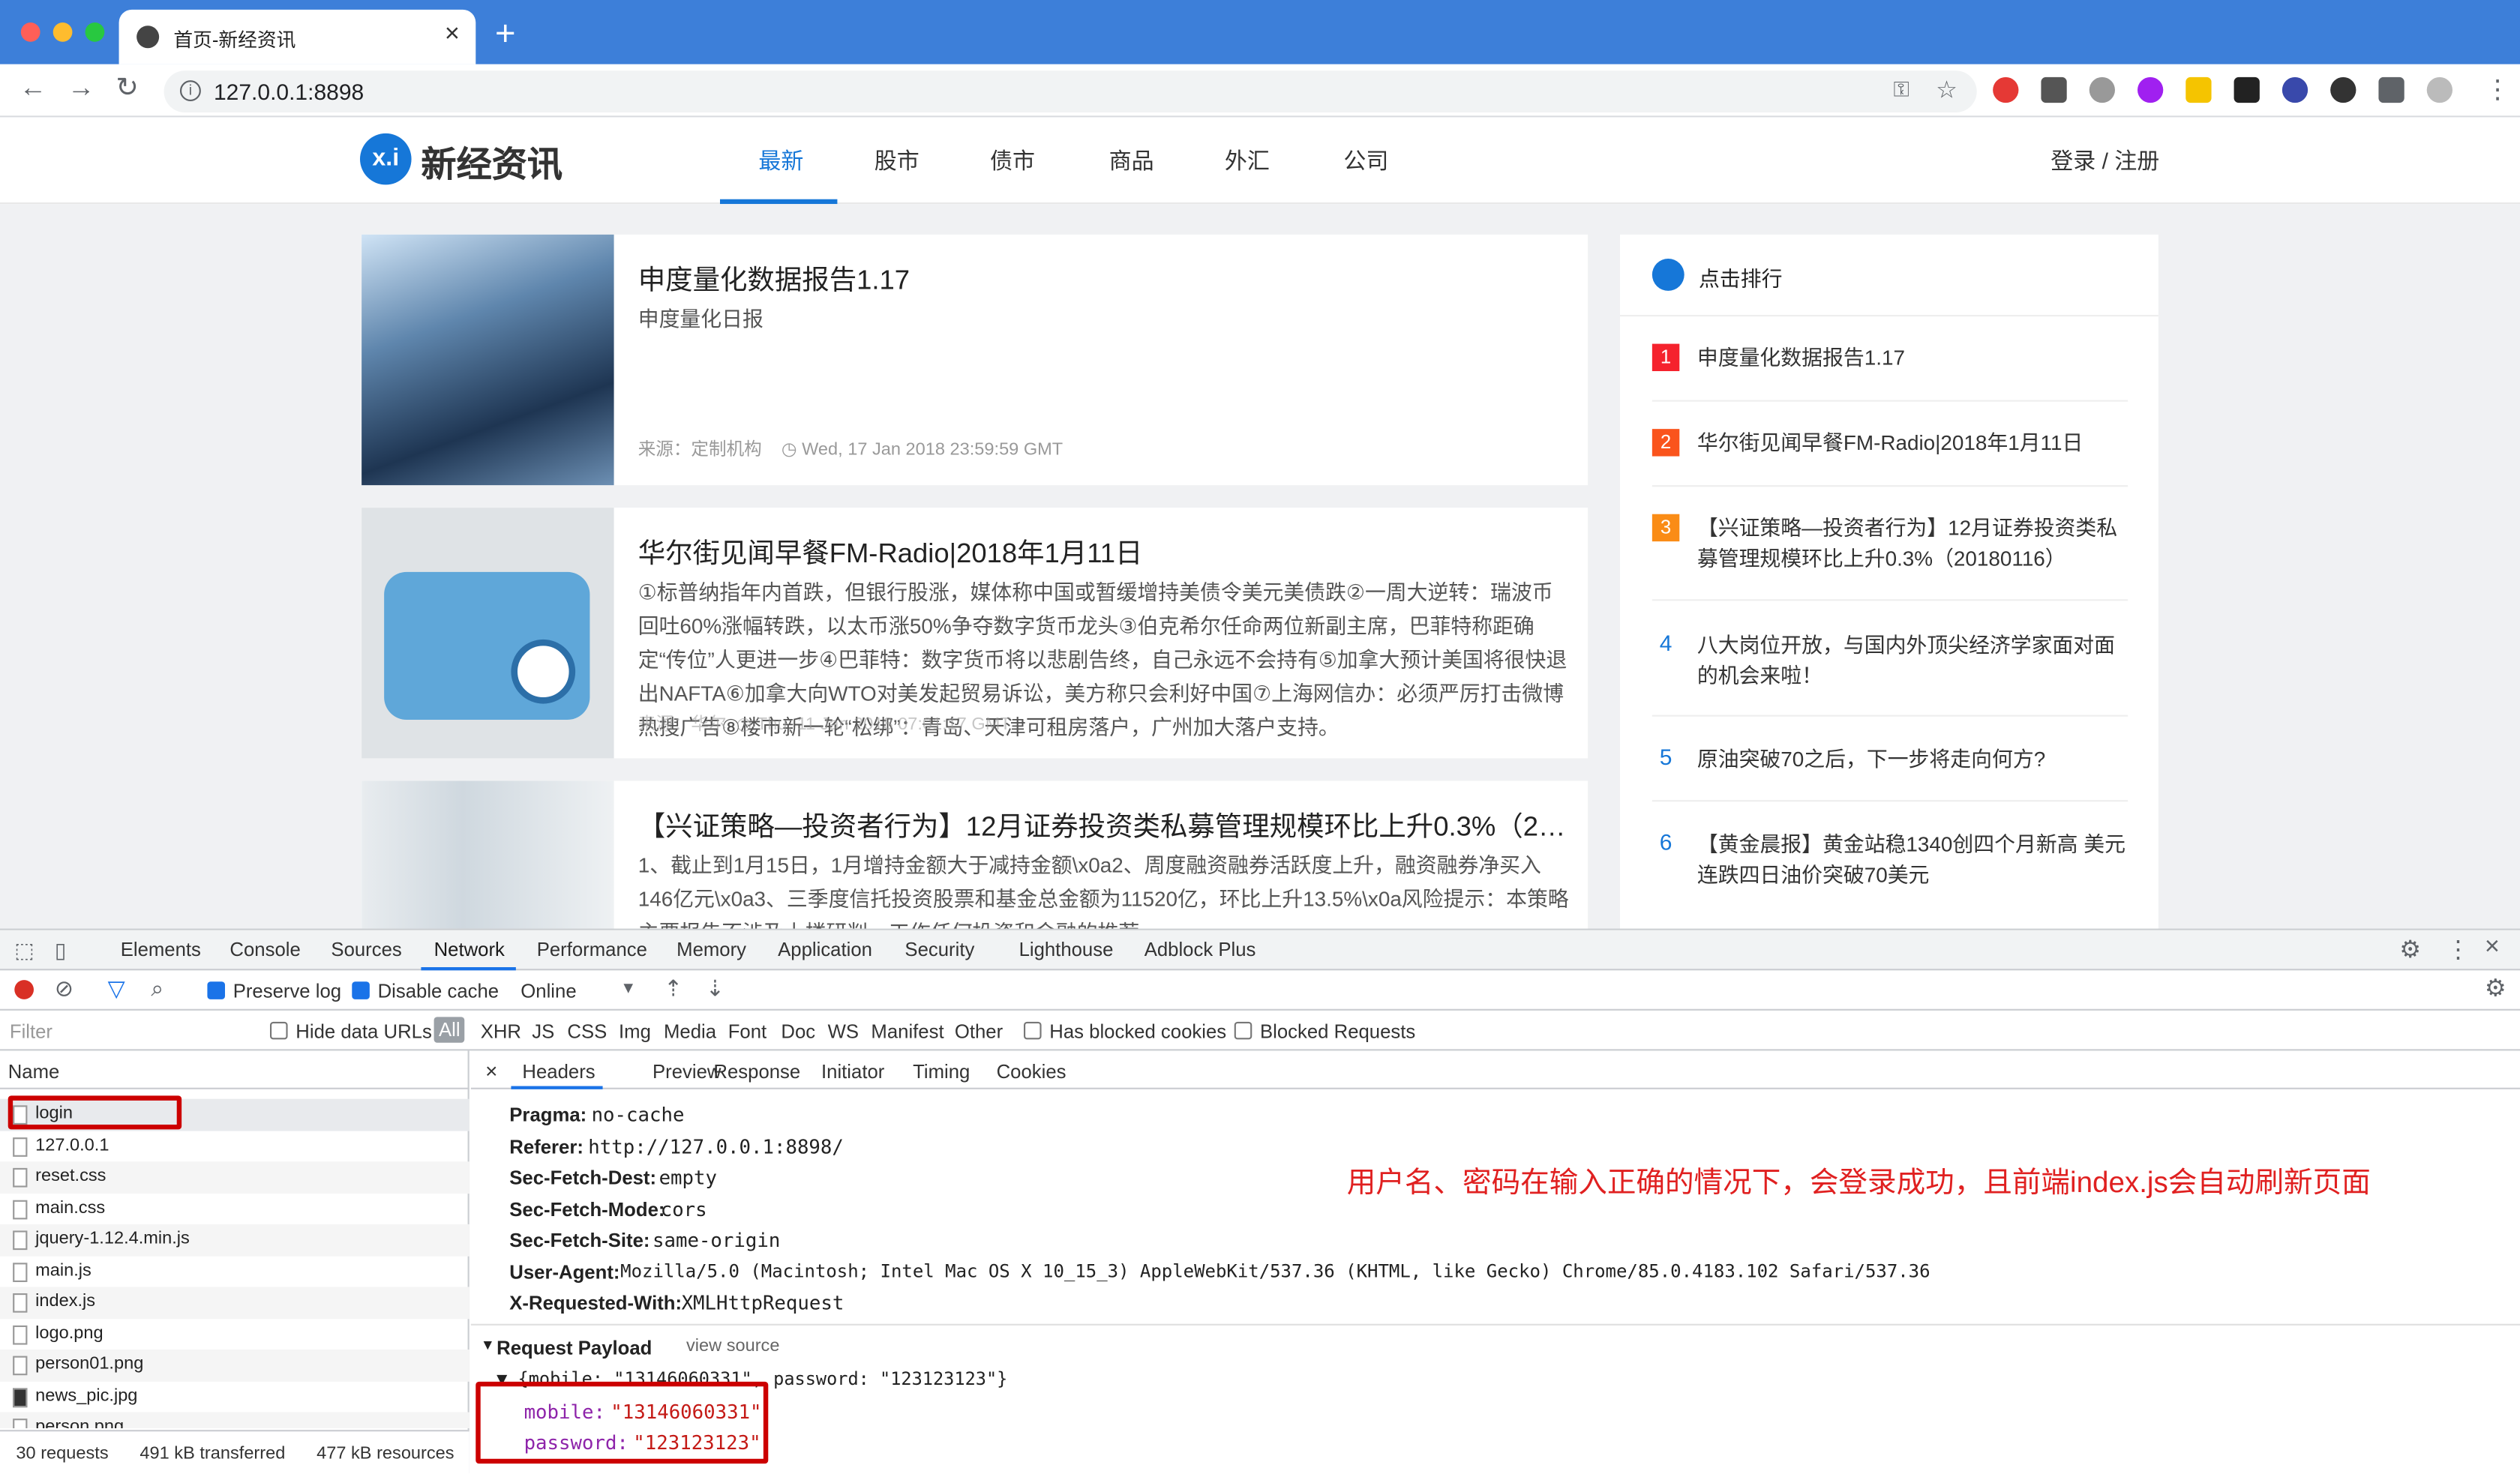 The width and height of the screenshot is (2520, 1474). What do you see at coordinates (2054, 89) in the screenshot?
I see `qr-code-icon` at bounding box center [2054, 89].